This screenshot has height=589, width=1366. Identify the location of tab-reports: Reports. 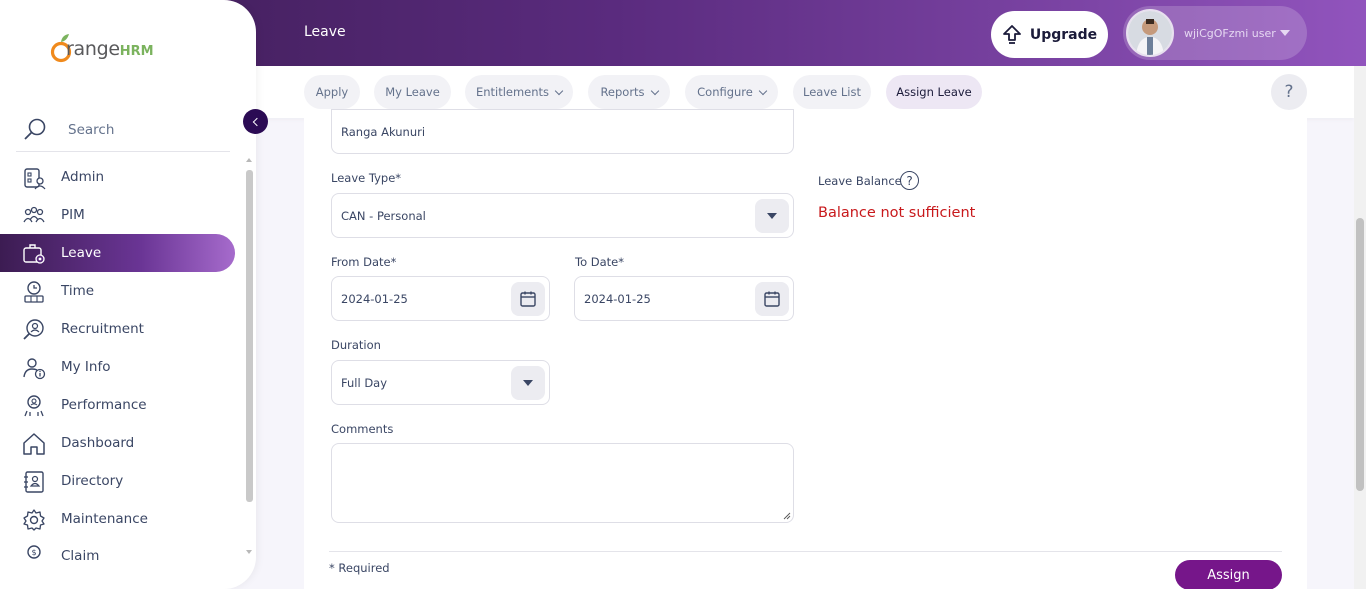
(629, 92).